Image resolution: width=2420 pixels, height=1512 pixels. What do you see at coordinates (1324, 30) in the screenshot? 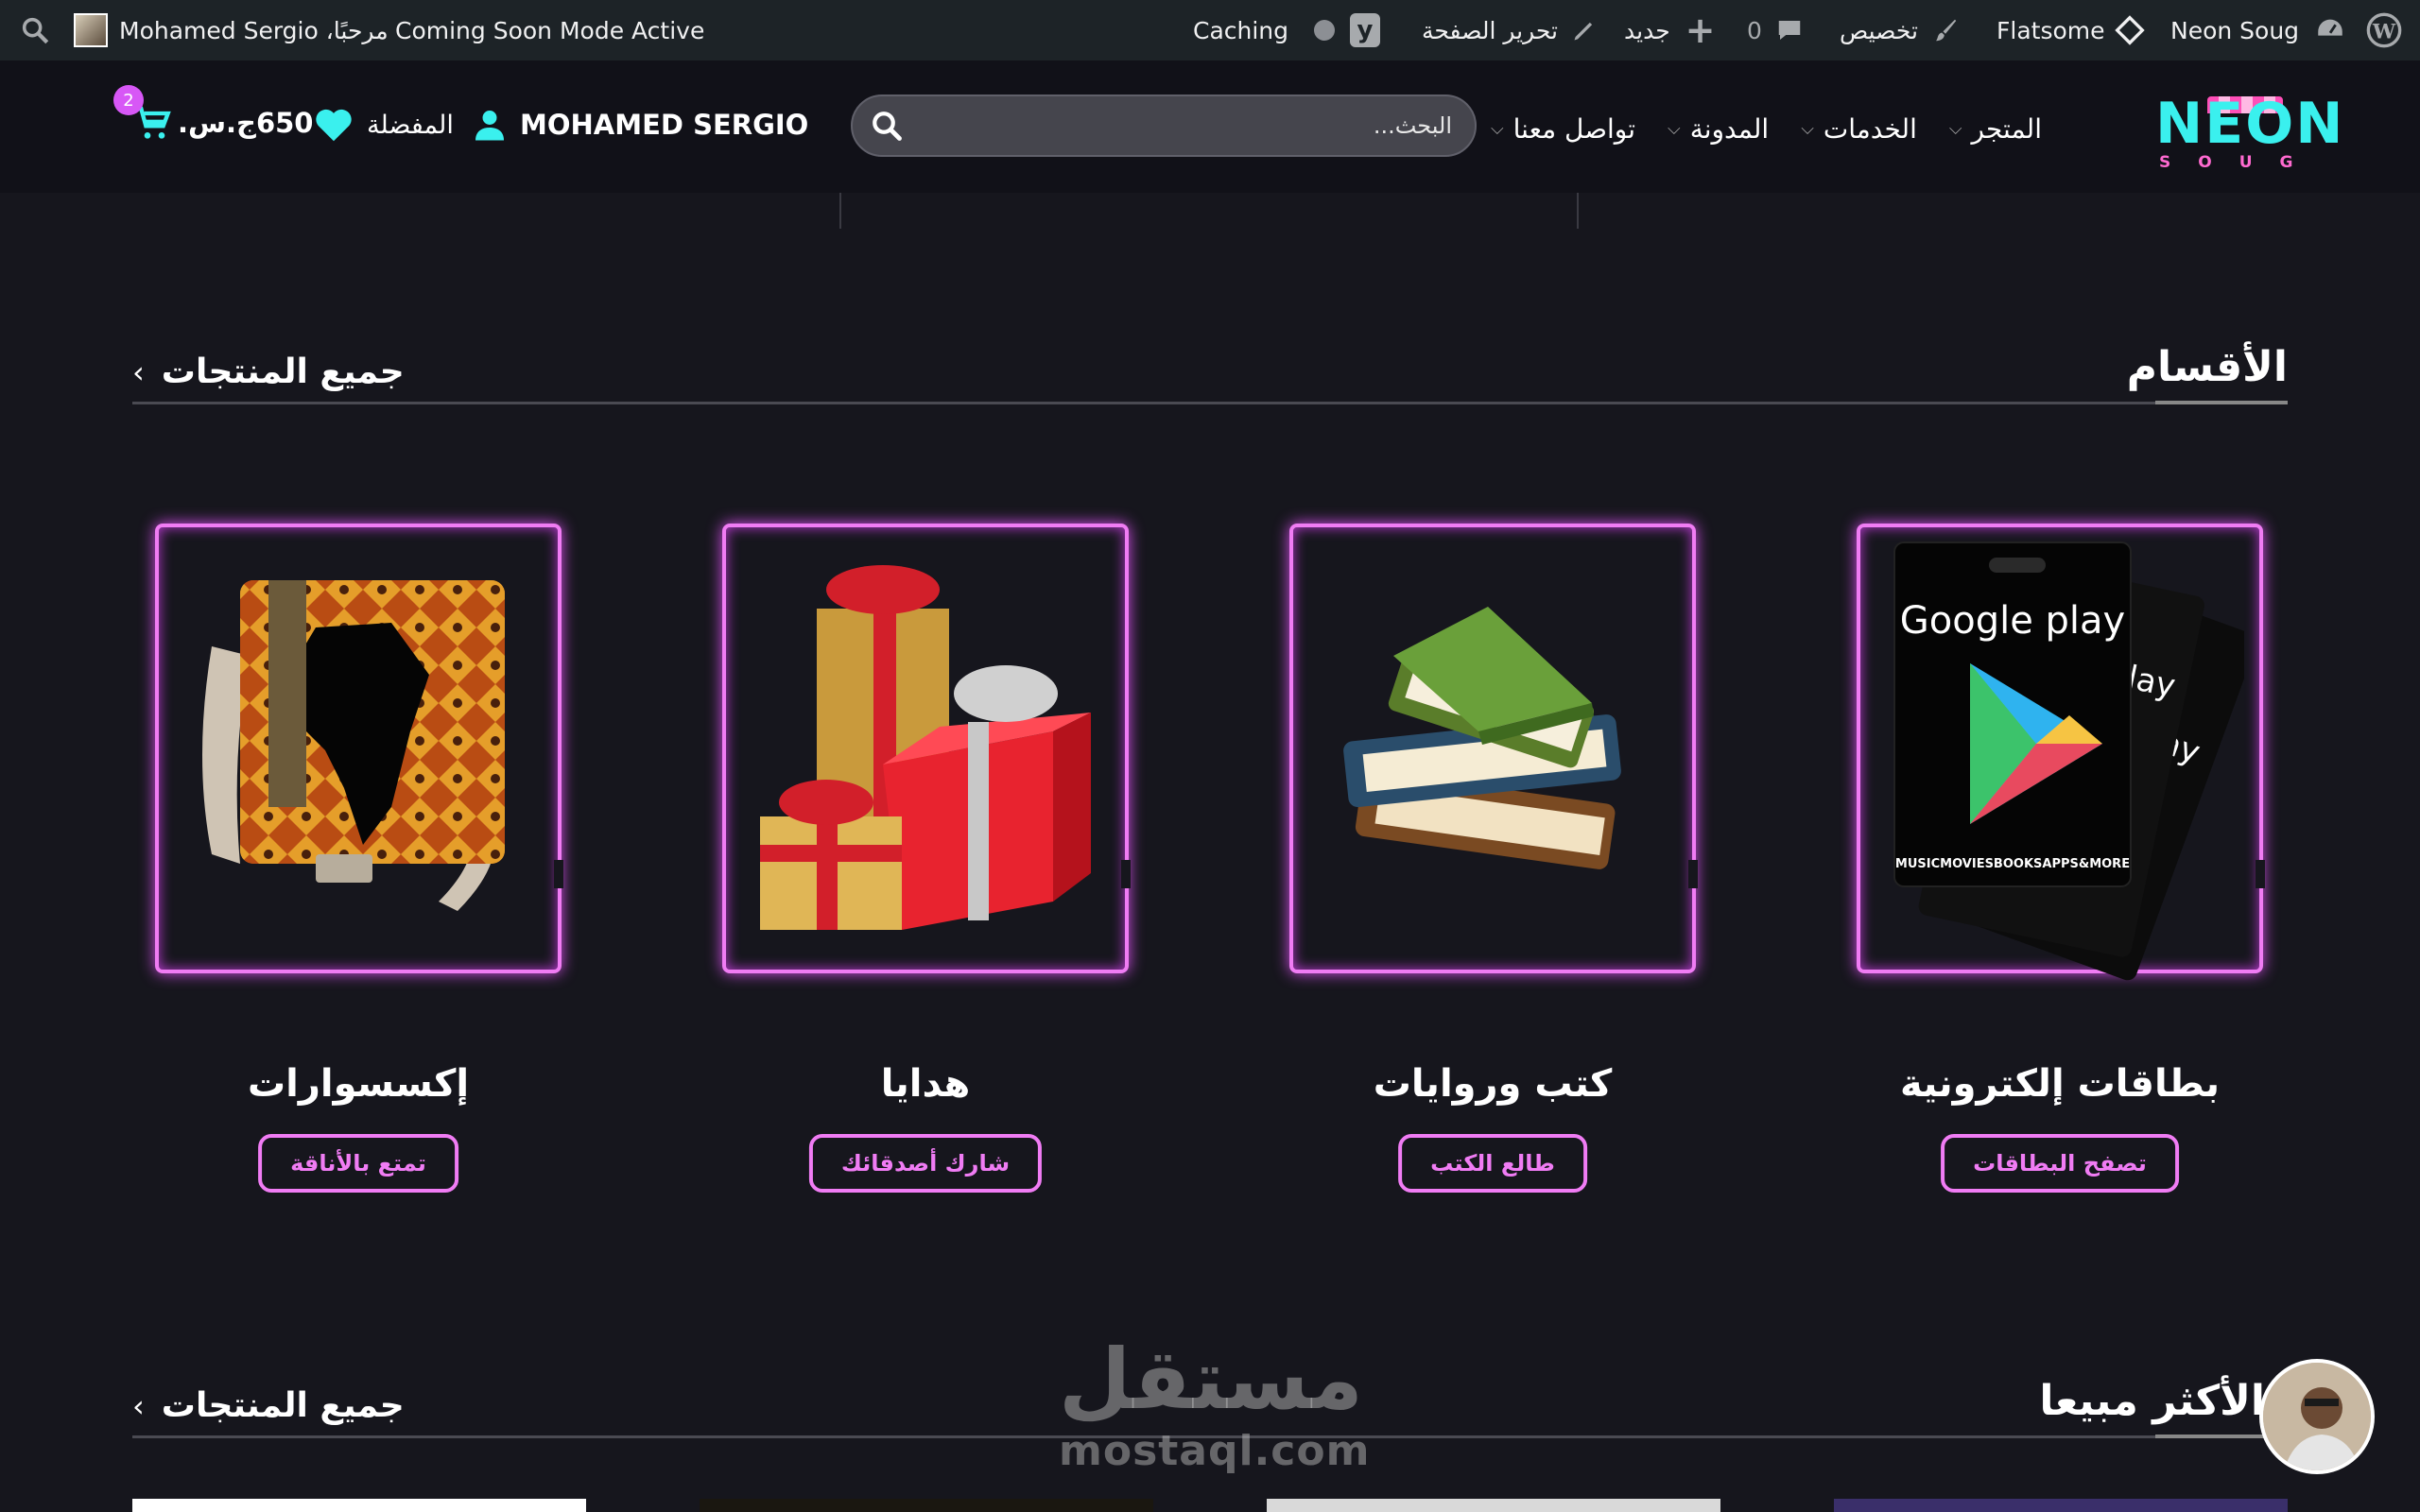
I see `status-dot-icon` at bounding box center [1324, 30].